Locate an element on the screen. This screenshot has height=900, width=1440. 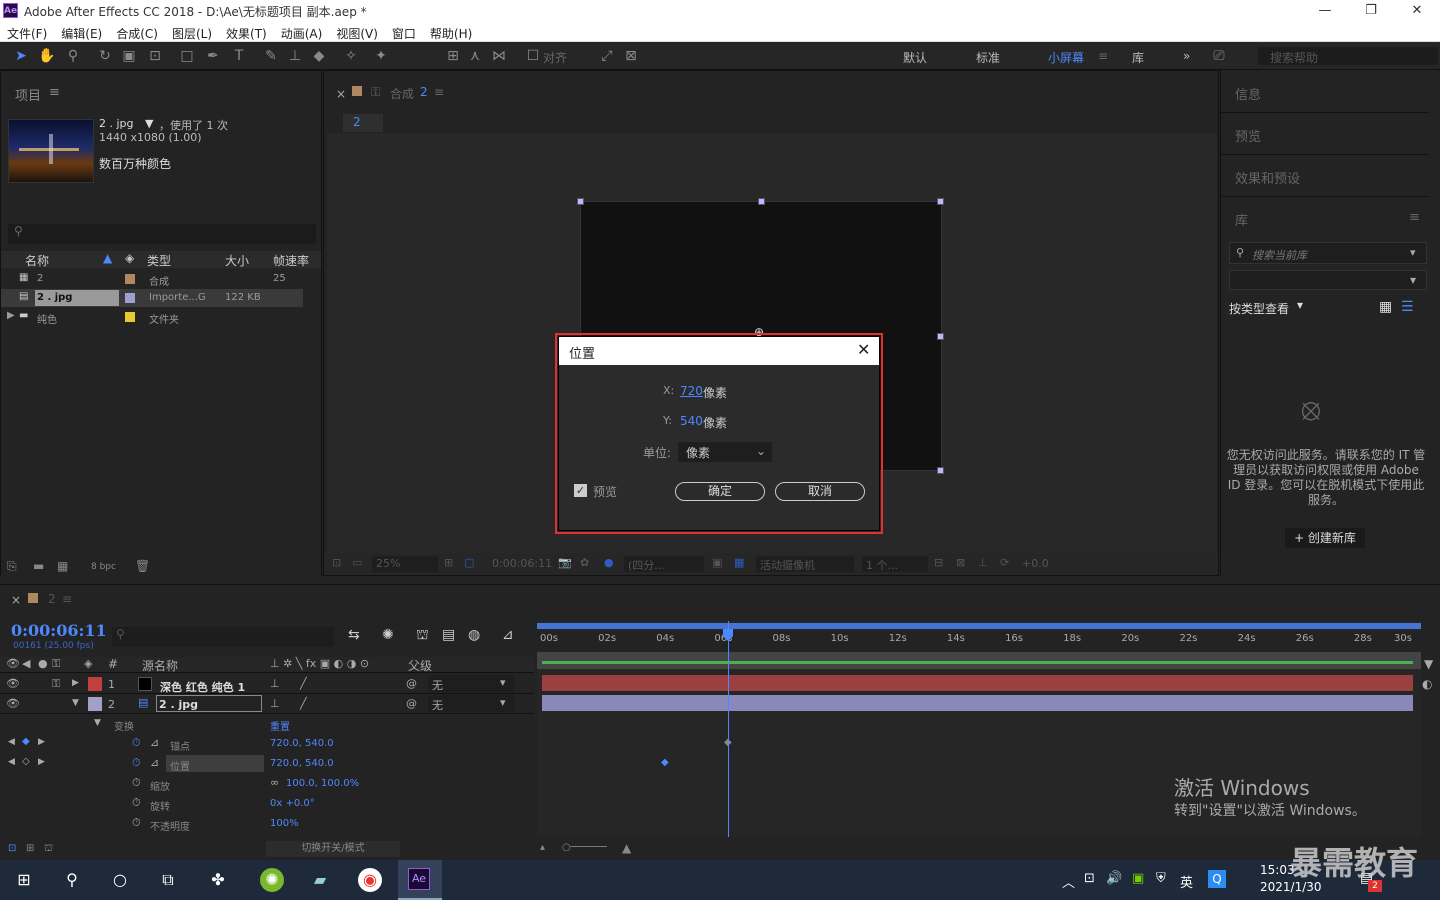
library-select: ▾ is located at coordinates (1328, 280).